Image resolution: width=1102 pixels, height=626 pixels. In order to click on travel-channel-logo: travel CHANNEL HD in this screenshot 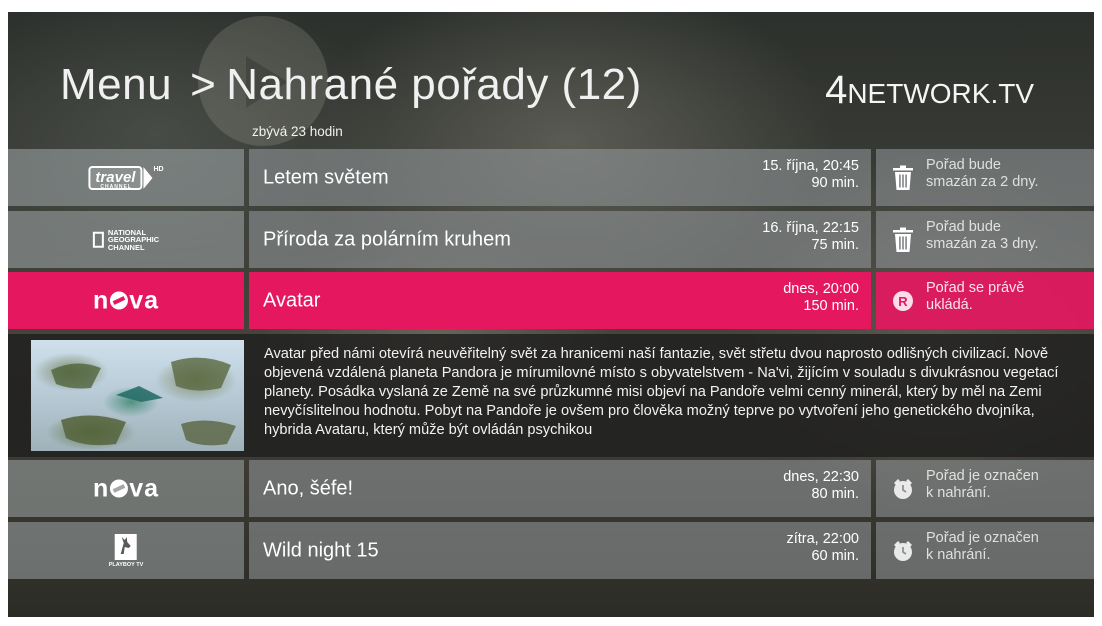, I will do `click(126, 177)`.